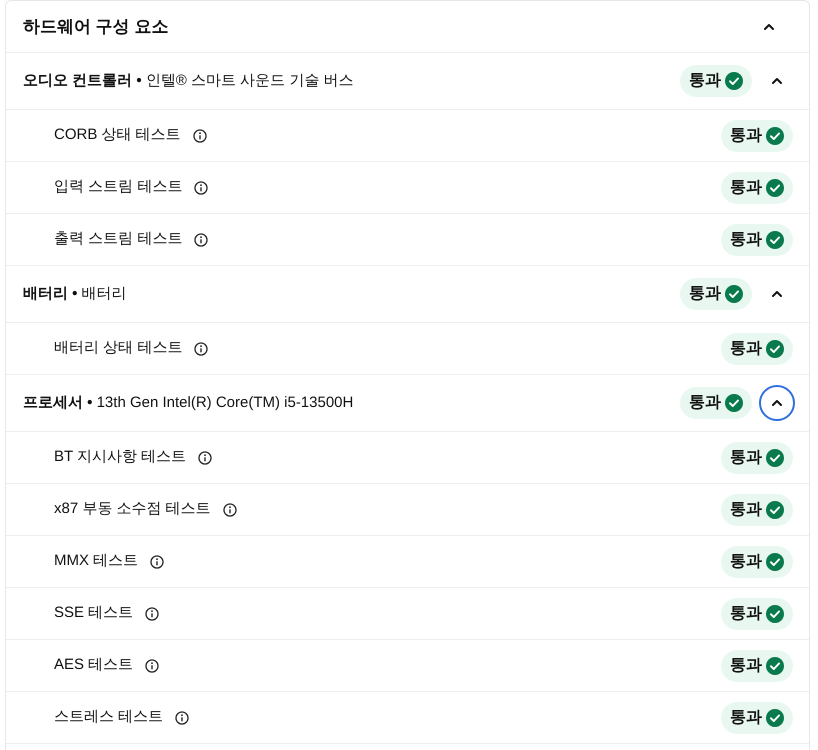  What do you see at coordinates (109, 717) in the screenshot?
I see `test-name: 스트레스 테스트` at bounding box center [109, 717].